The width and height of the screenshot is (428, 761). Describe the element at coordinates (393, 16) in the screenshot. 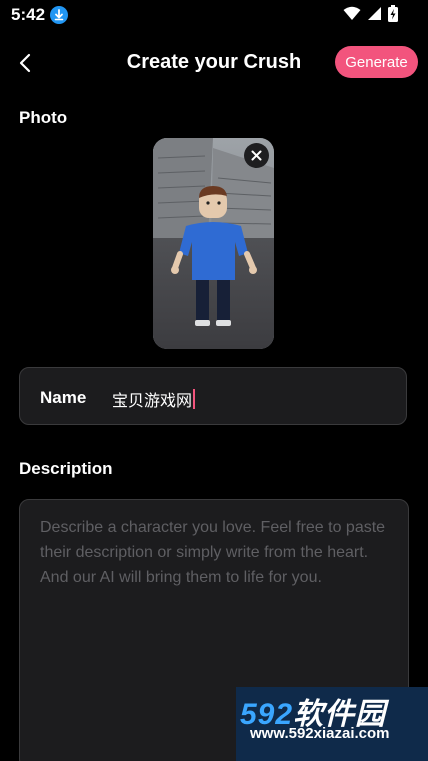

I see `battery-charging-icon` at that location.